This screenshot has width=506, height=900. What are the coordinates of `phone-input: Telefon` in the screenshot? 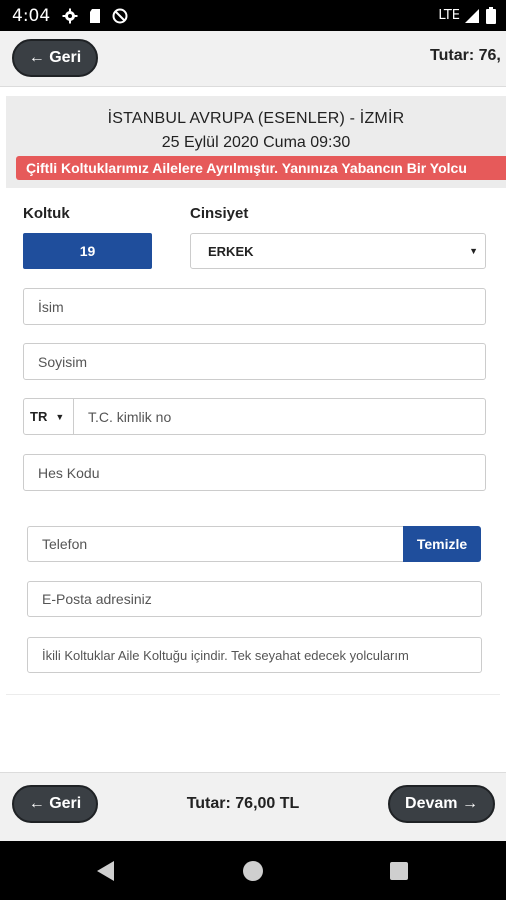 It's located at (216, 544).